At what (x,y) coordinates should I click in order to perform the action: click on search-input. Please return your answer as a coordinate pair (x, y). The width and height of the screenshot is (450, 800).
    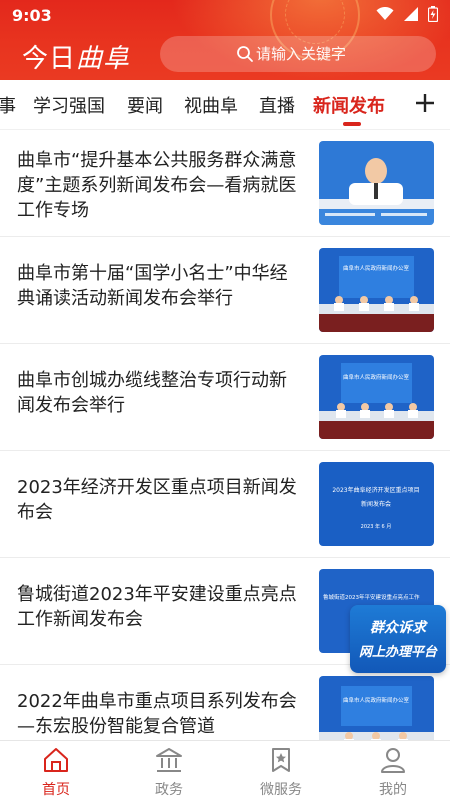
    Looking at the image, I should click on (341, 54).